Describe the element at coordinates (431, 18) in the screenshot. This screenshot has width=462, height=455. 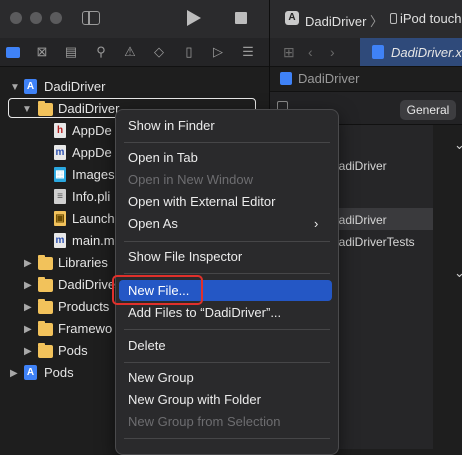
I see `device-name: iPod touch (7` at that location.